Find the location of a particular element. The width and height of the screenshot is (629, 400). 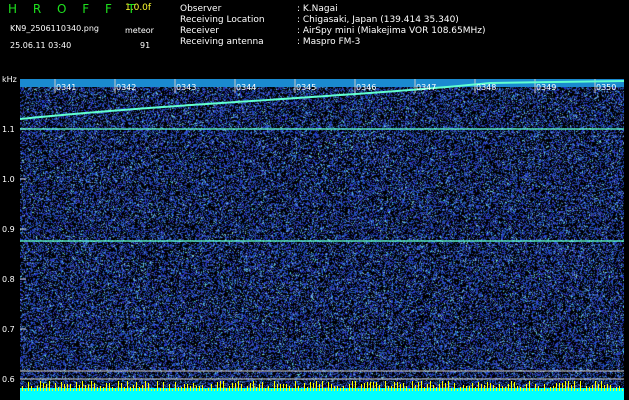

meteor-count: 91 is located at coordinates (145, 45).